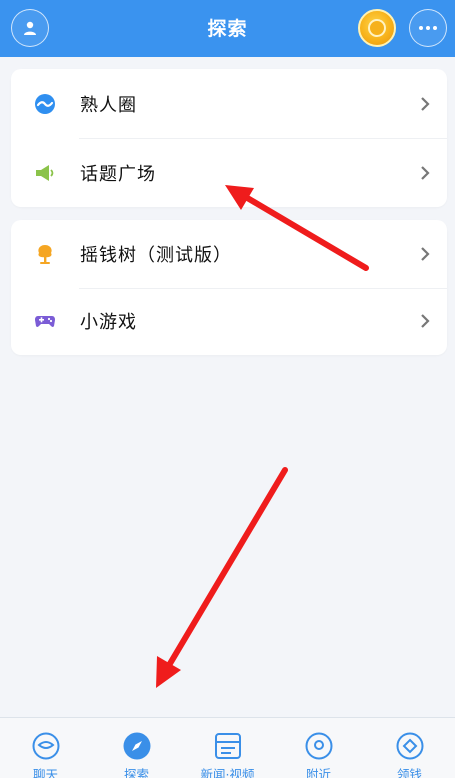  I want to click on compass-icon, so click(136, 746).